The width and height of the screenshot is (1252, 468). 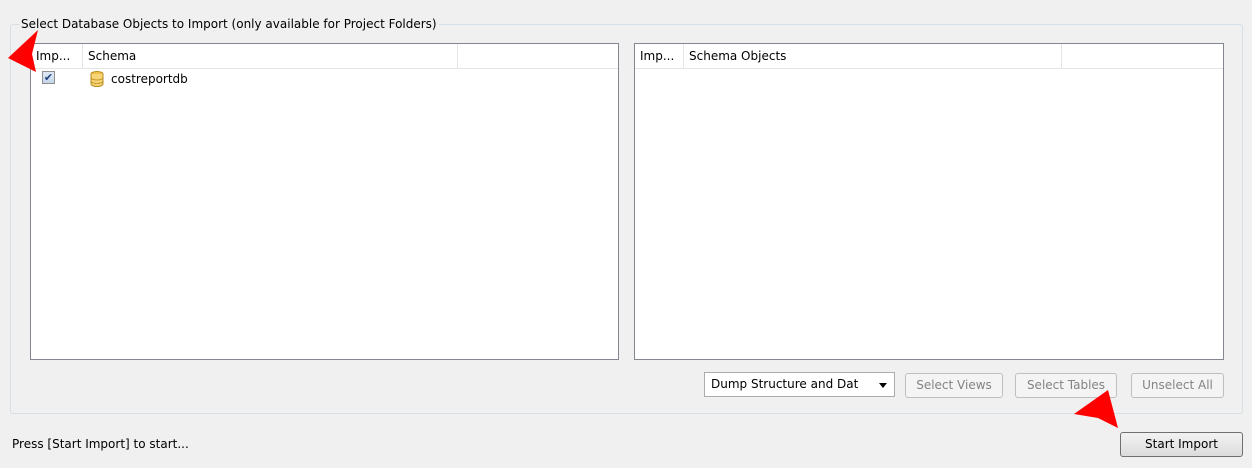 What do you see at coordinates (883, 385) in the screenshot?
I see `chevron-down-icon` at bounding box center [883, 385].